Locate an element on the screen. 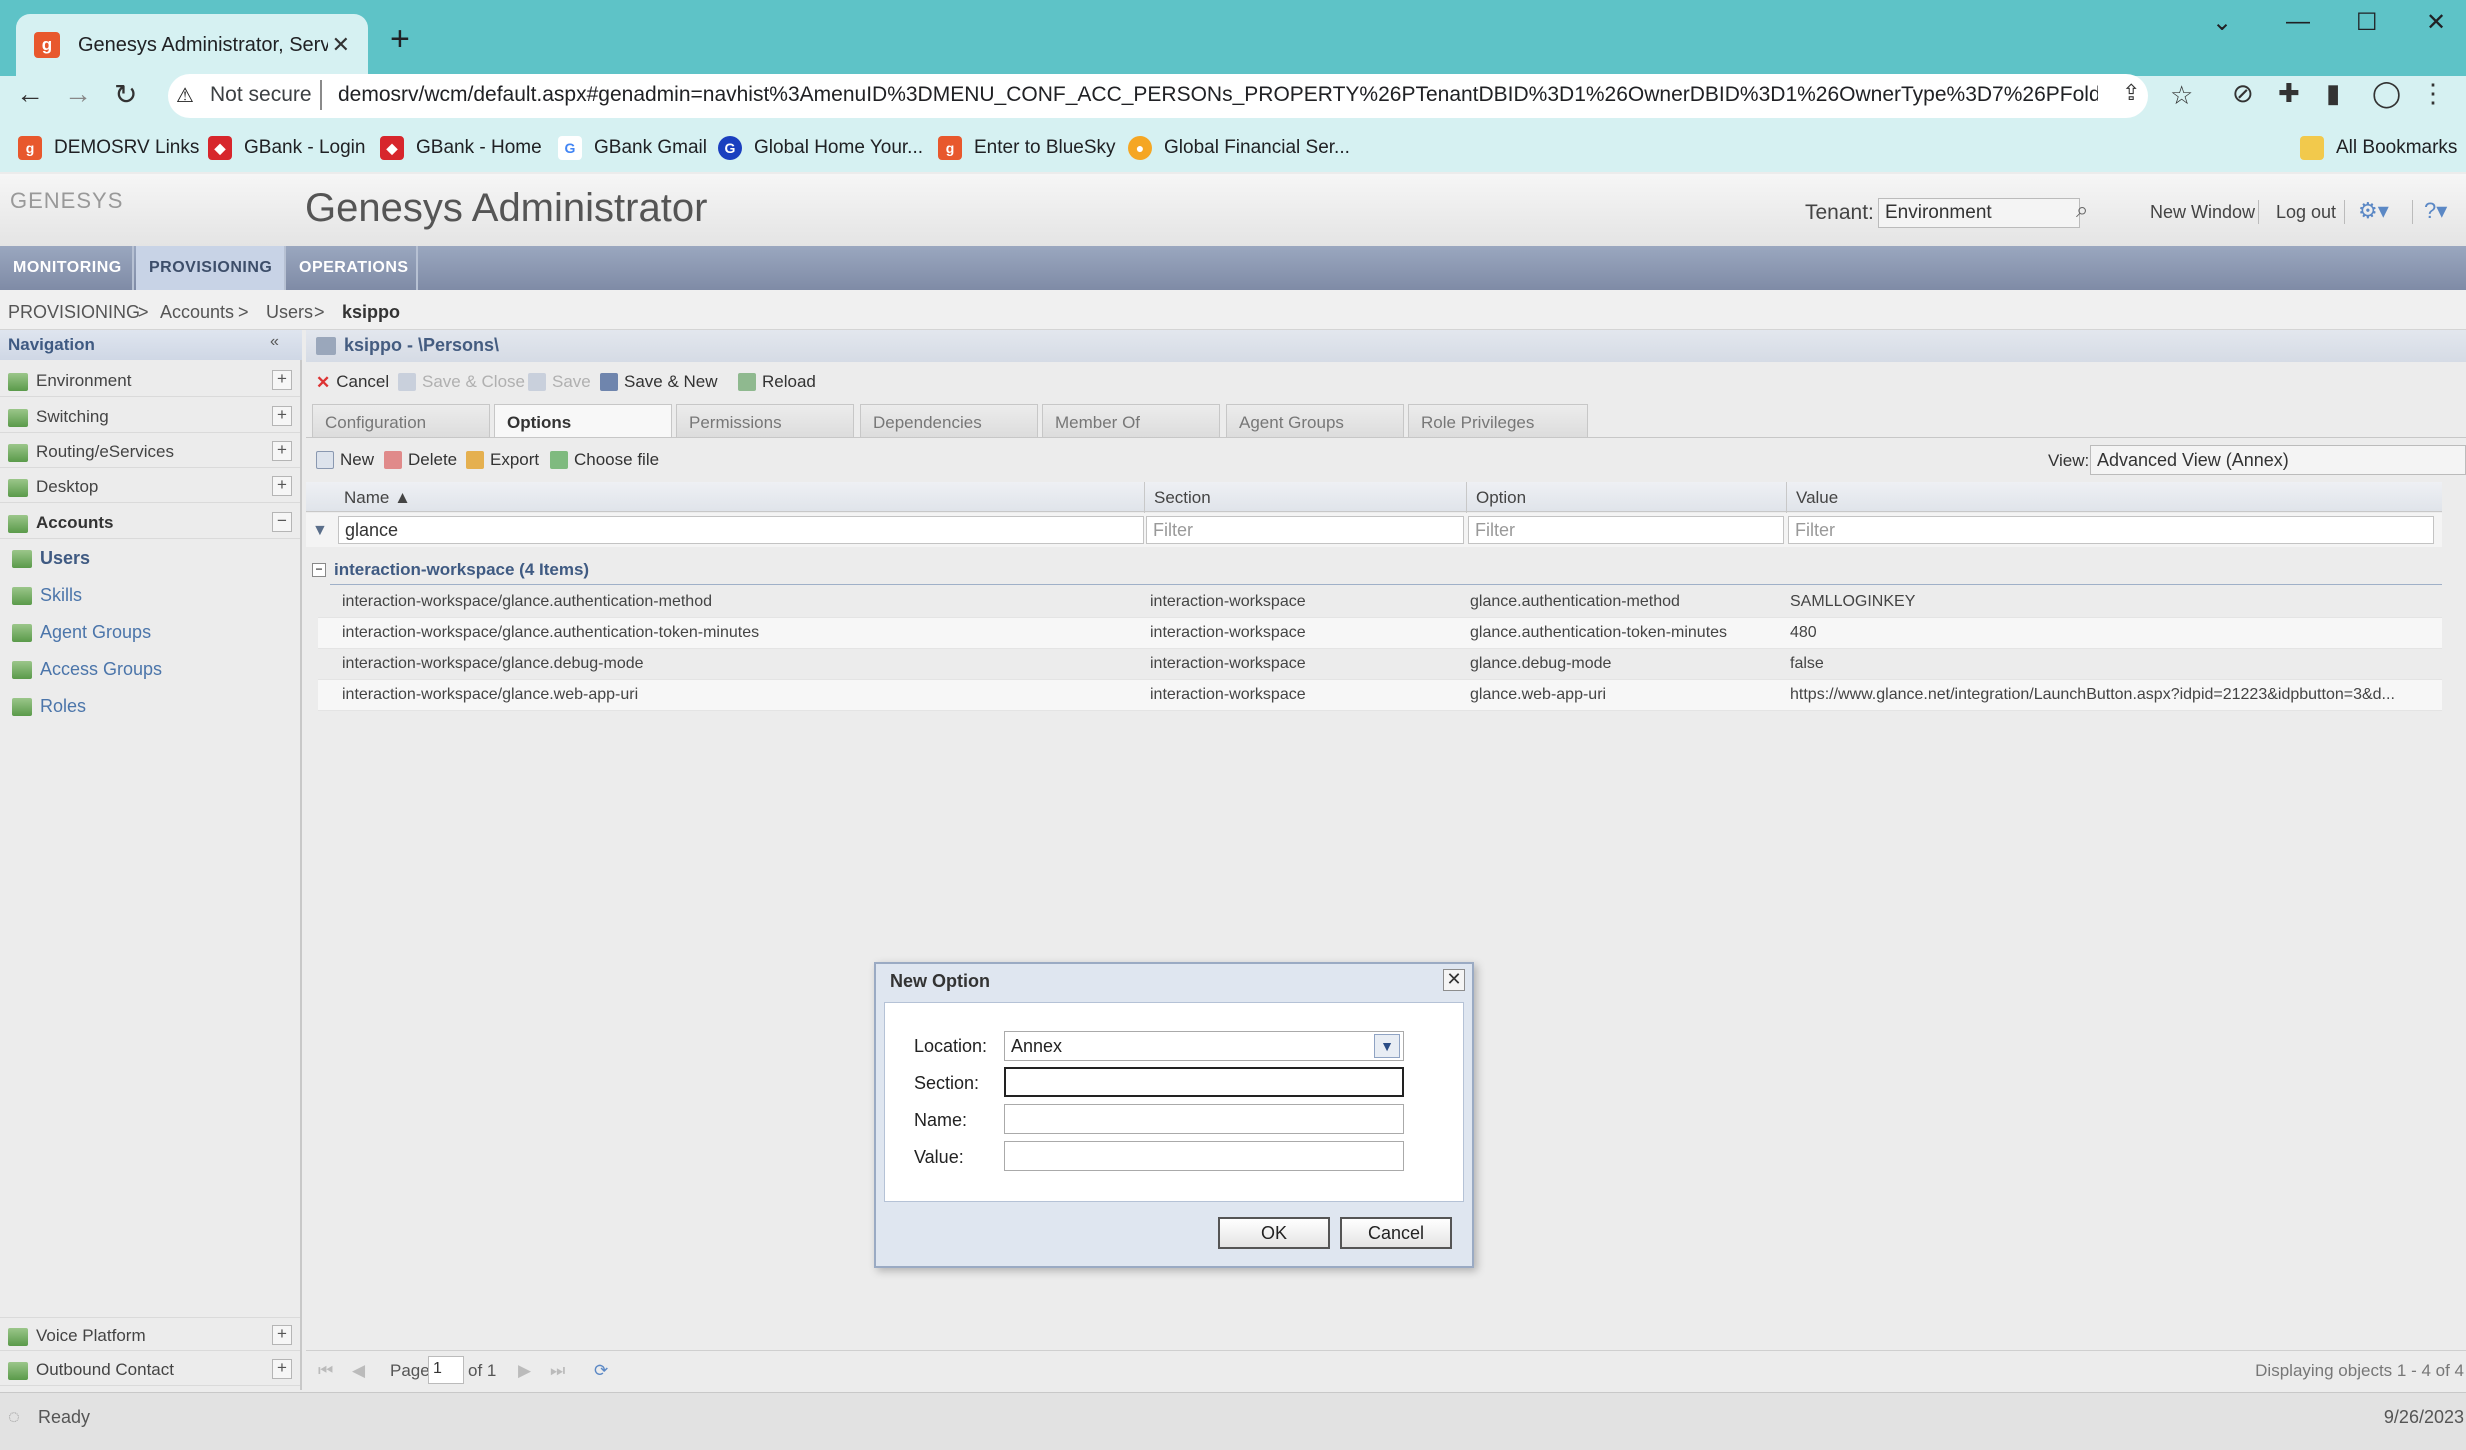 This screenshot has height=1450, width=2466. next-page-icon: ▶ is located at coordinates (524, 1371).